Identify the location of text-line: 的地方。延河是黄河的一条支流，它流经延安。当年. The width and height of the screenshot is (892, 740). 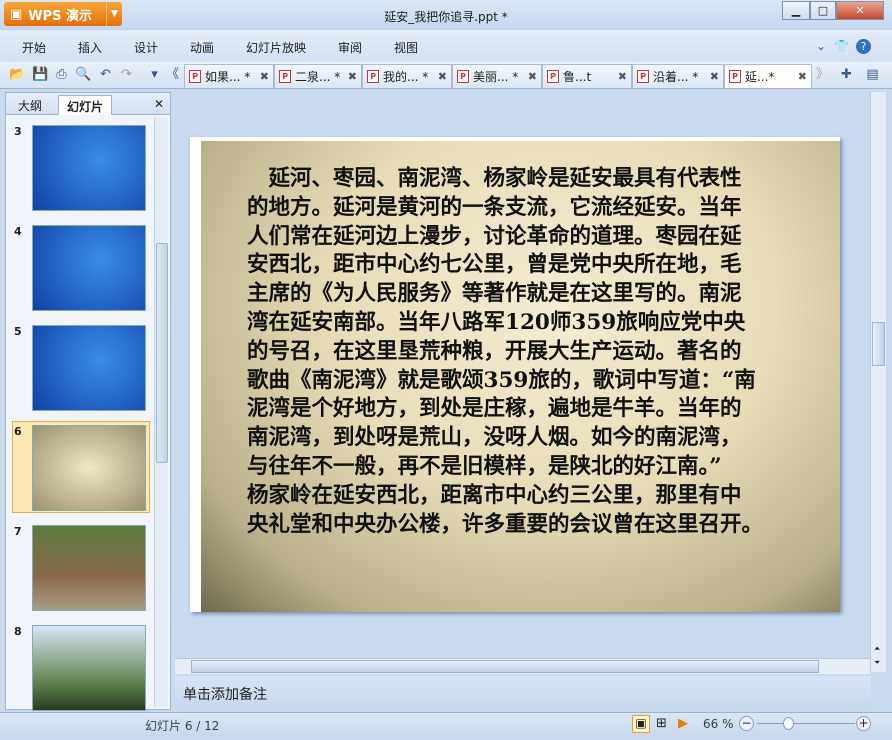
(494, 207).